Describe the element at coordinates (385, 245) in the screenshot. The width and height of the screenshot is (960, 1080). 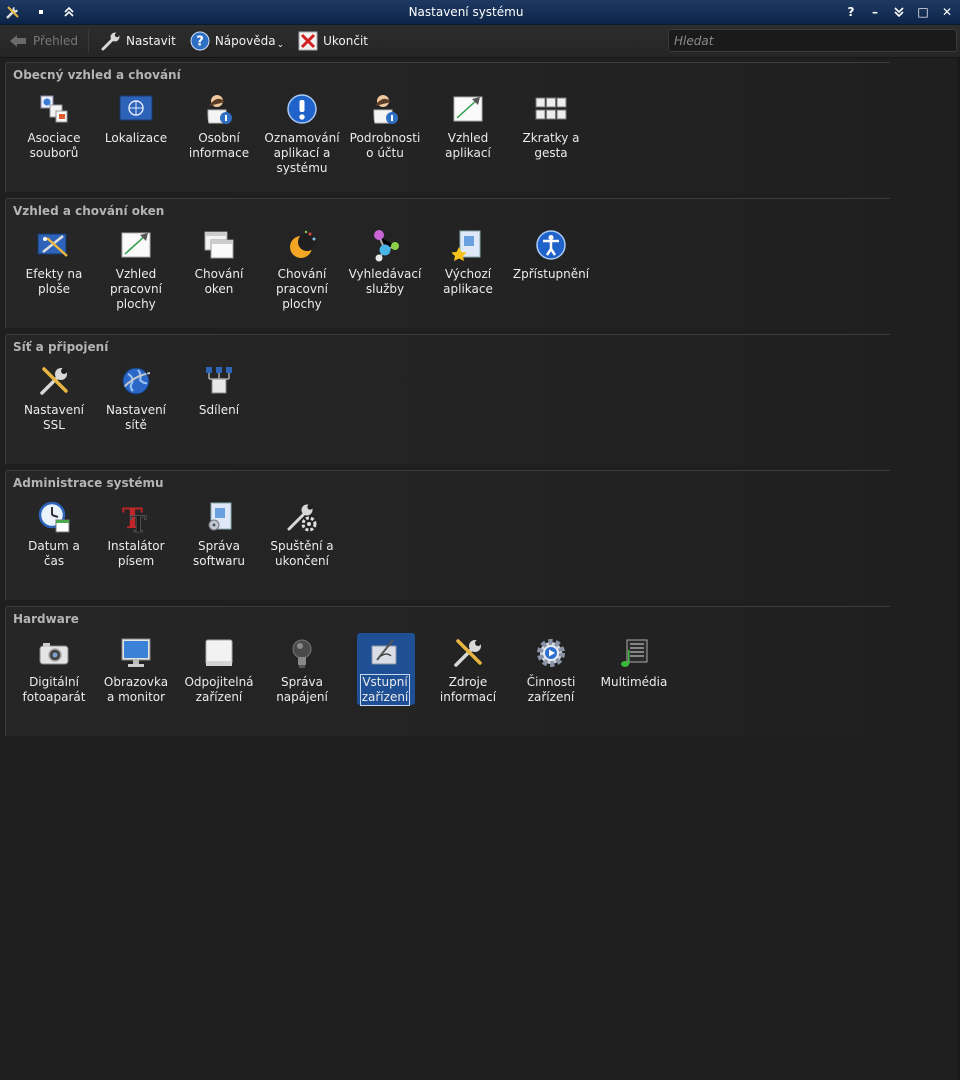
I see `search-services-icon` at that location.